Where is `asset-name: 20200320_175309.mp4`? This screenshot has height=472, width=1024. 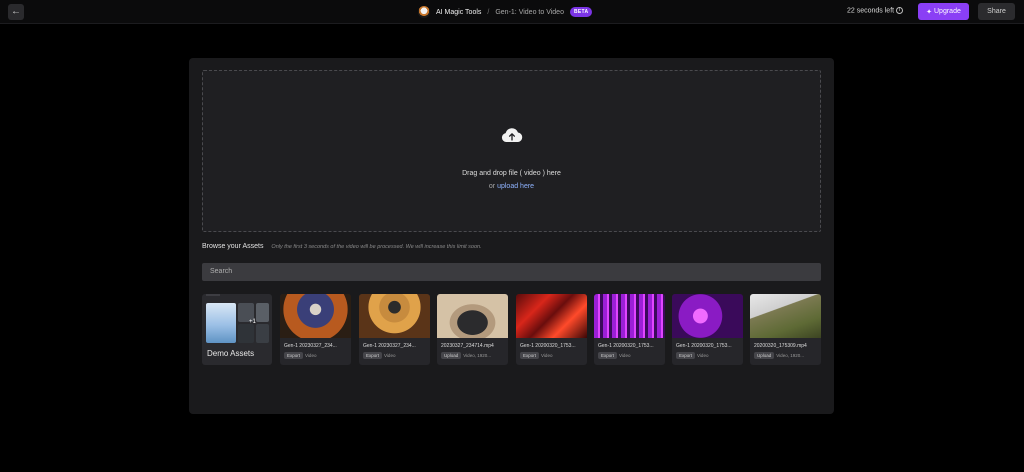
asset-name: 20200320_175309.mp4 is located at coordinates (780, 346).